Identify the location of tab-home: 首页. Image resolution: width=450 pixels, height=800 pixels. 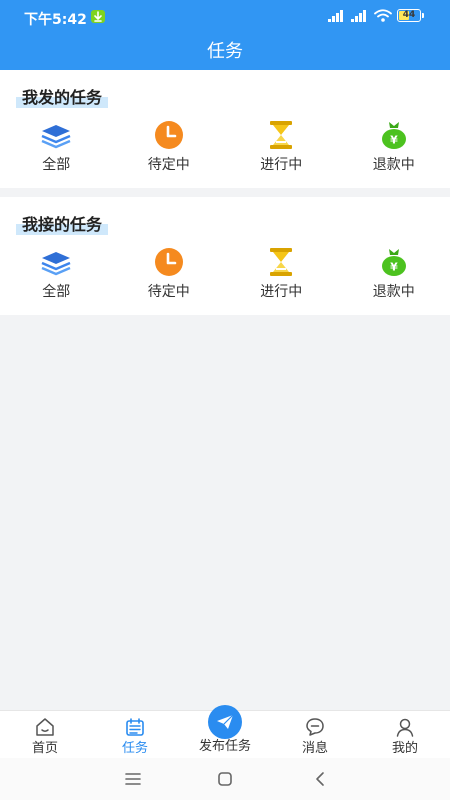
(45, 735).